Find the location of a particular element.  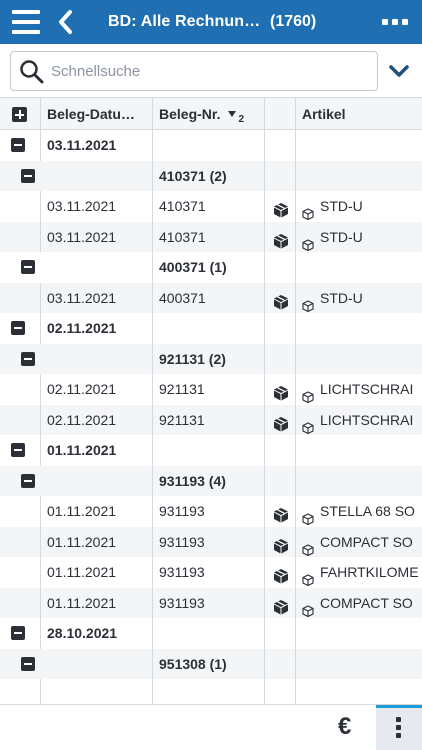

cell-number-value: 400371 is located at coordinates (182, 297).